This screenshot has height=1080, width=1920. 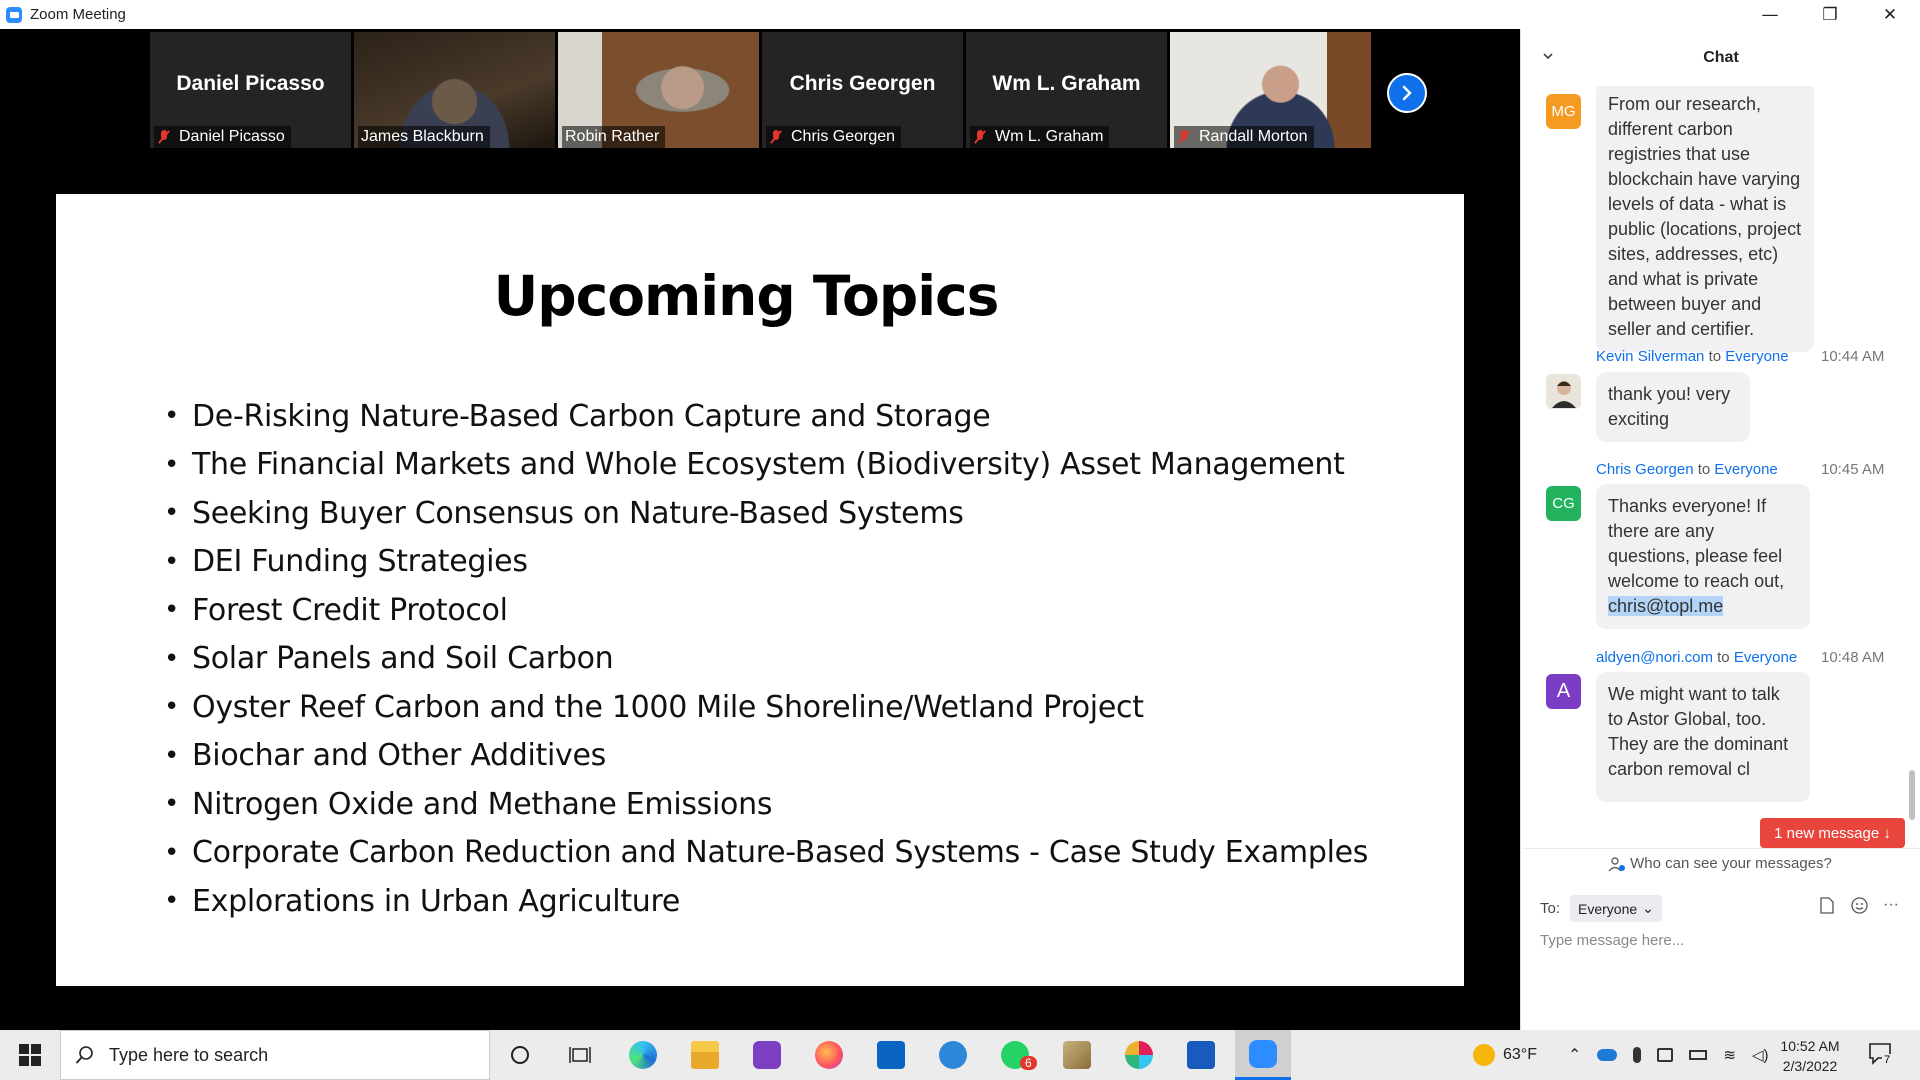 I want to click on firefox-icon, so click(x=829, y=1055).